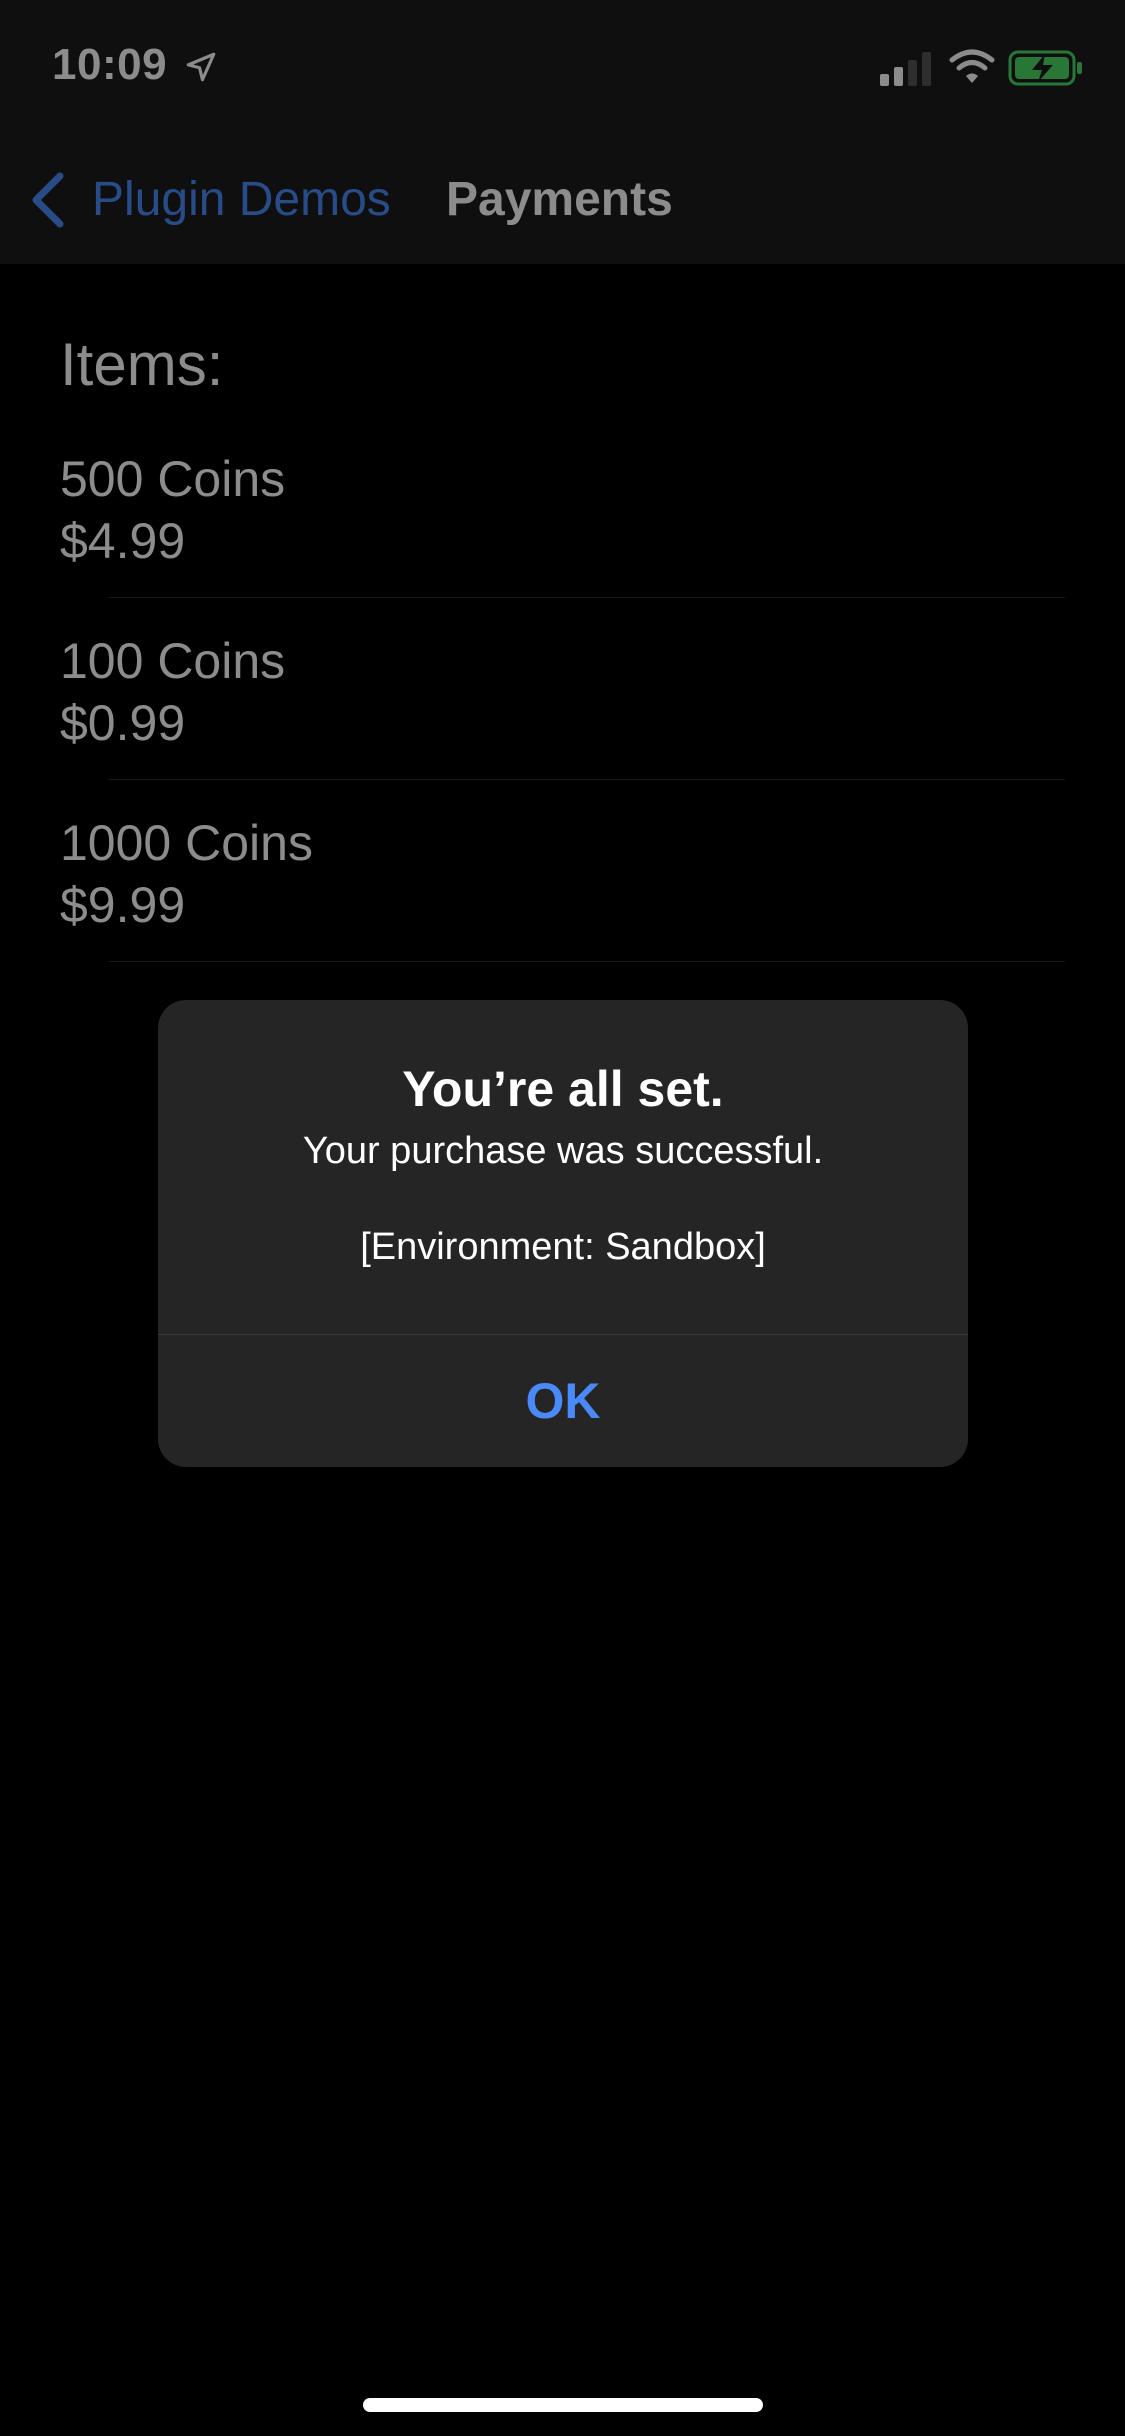  I want to click on alert-message: Your purchase was successful., so click(563, 1151).